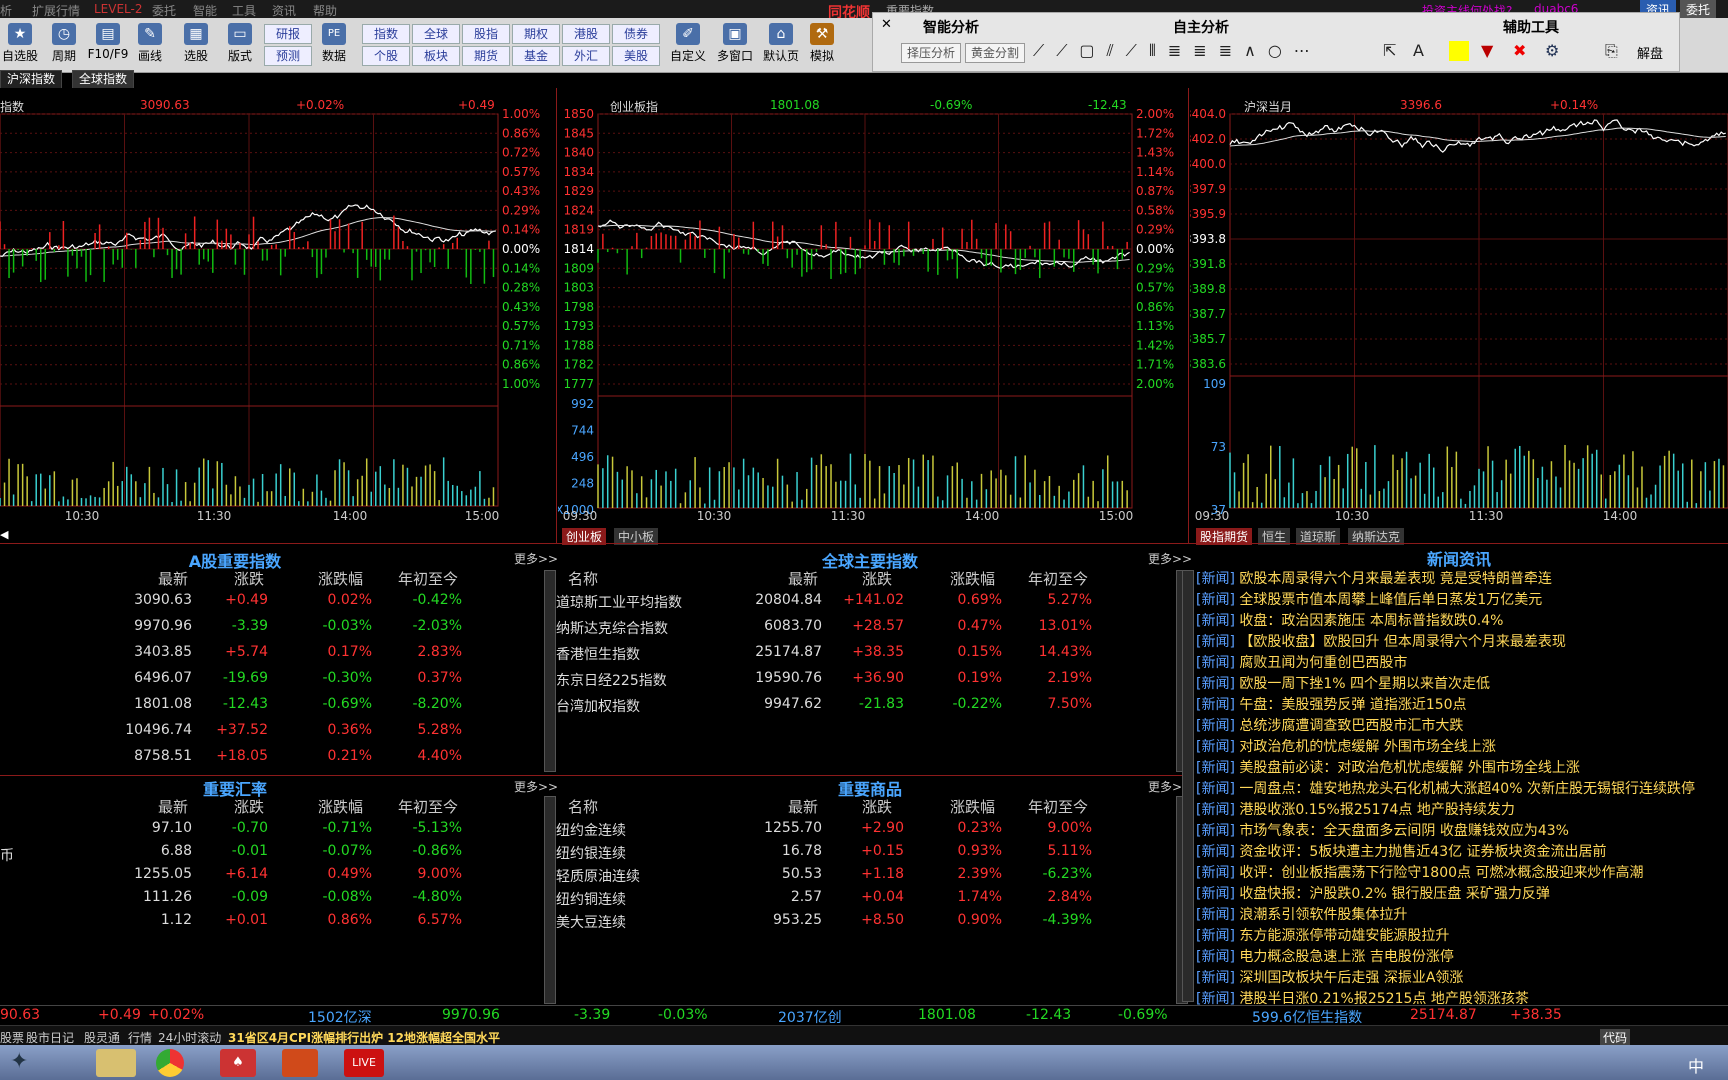 The width and height of the screenshot is (1728, 1080). What do you see at coordinates (334, 46) in the screenshot?
I see `data-button: PE 数据` at bounding box center [334, 46].